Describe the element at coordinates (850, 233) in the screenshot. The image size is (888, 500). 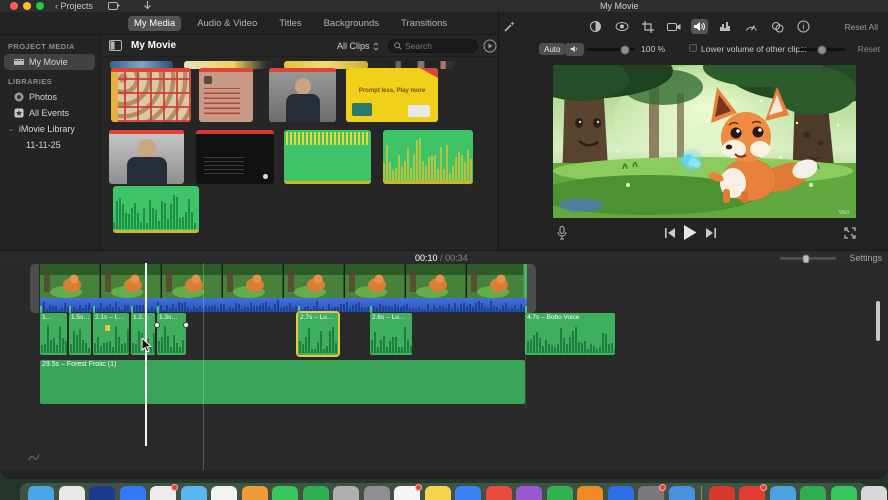
I see `fullscreen-icon` at that location.